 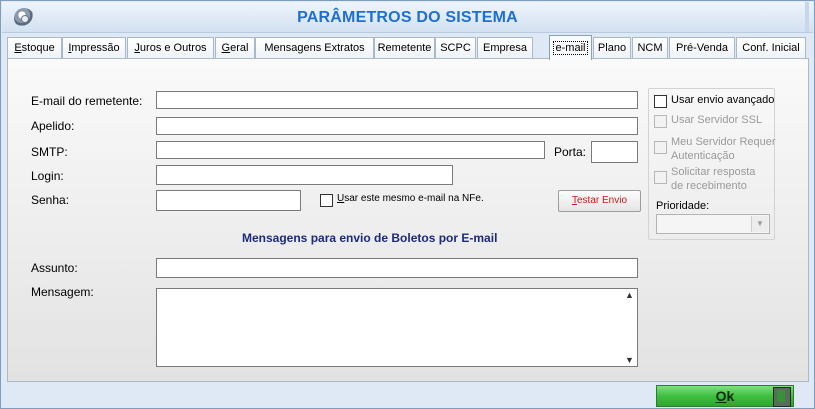 What do you see at coordinates (650, 48) in the screenshot?
I see `tab-ncm: NCM` at bounding box center [650, 48].